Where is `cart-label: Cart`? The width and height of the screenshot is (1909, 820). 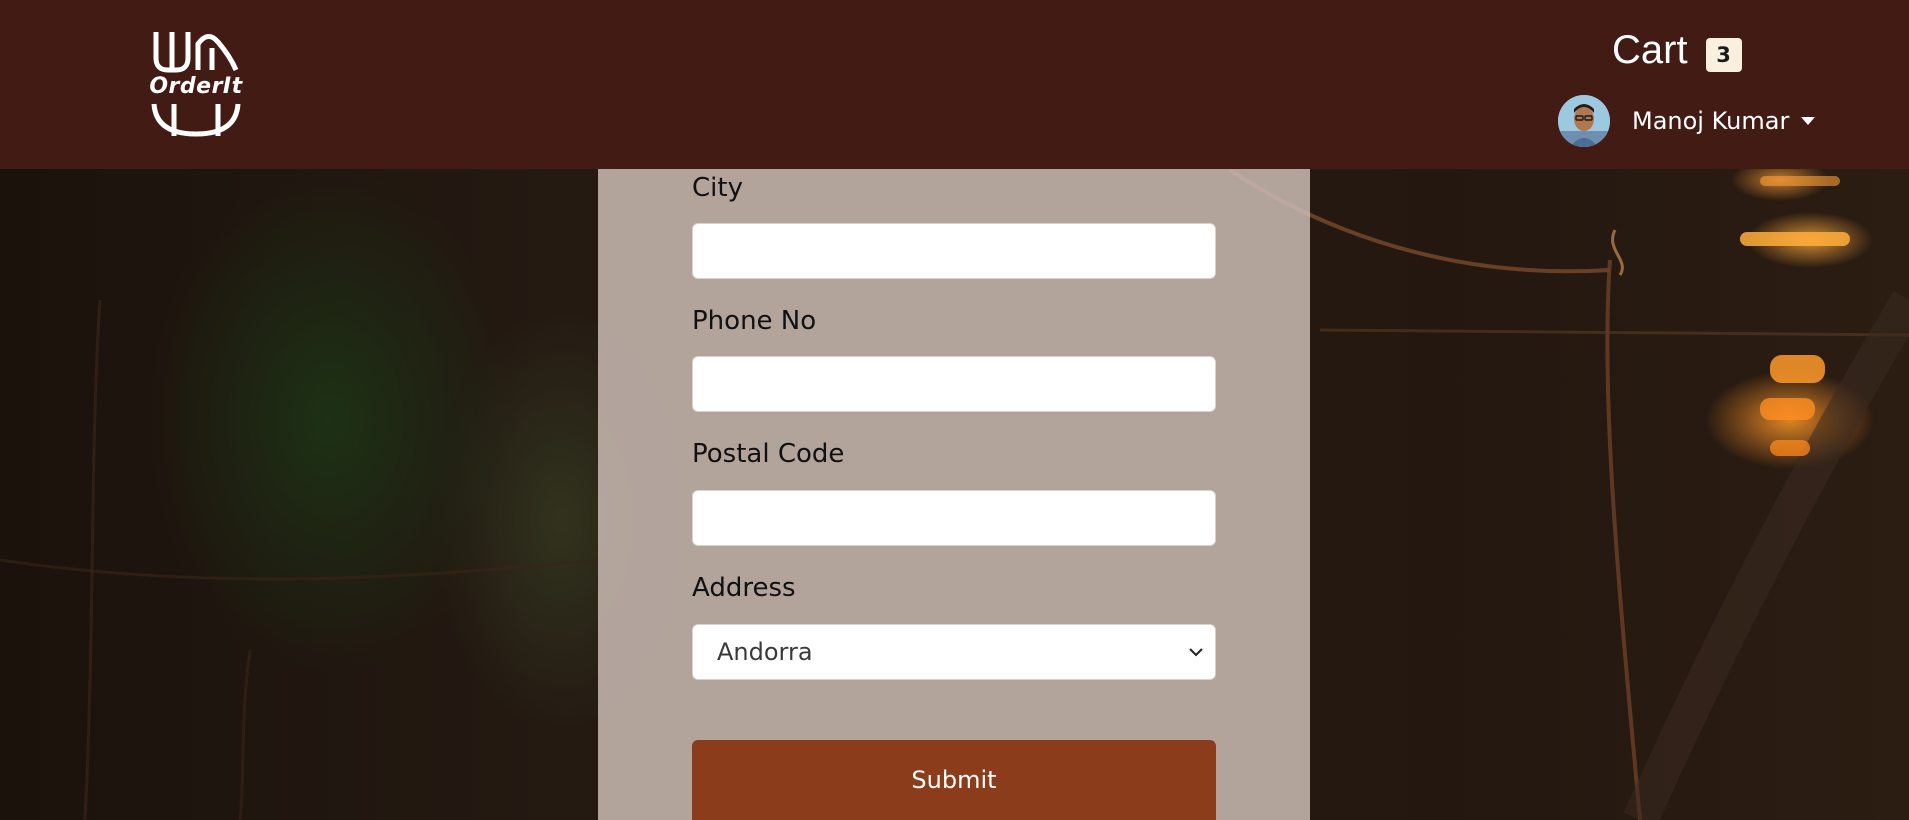
cart-label: Cart is located at coordinates (1650, 49).